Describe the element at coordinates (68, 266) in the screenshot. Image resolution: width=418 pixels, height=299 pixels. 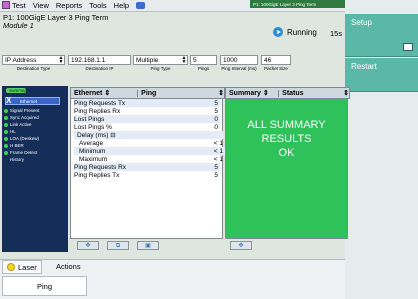
I see `tab-actions: Actions` at that location.